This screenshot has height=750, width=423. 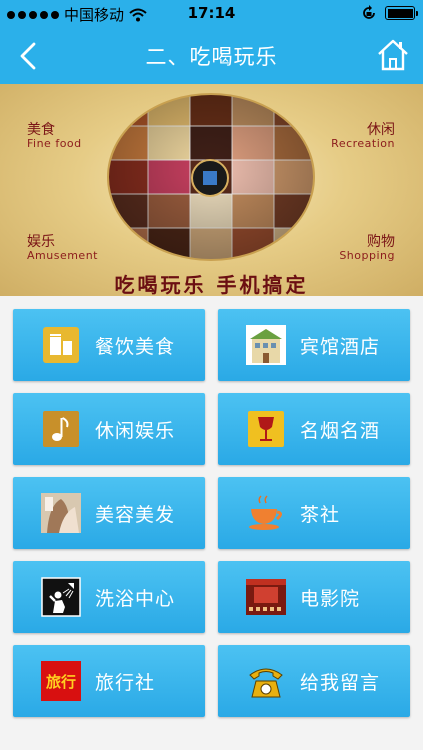 I want to click on banner-amusement: 娱乐 Amusement, so click(x=62, y=248).